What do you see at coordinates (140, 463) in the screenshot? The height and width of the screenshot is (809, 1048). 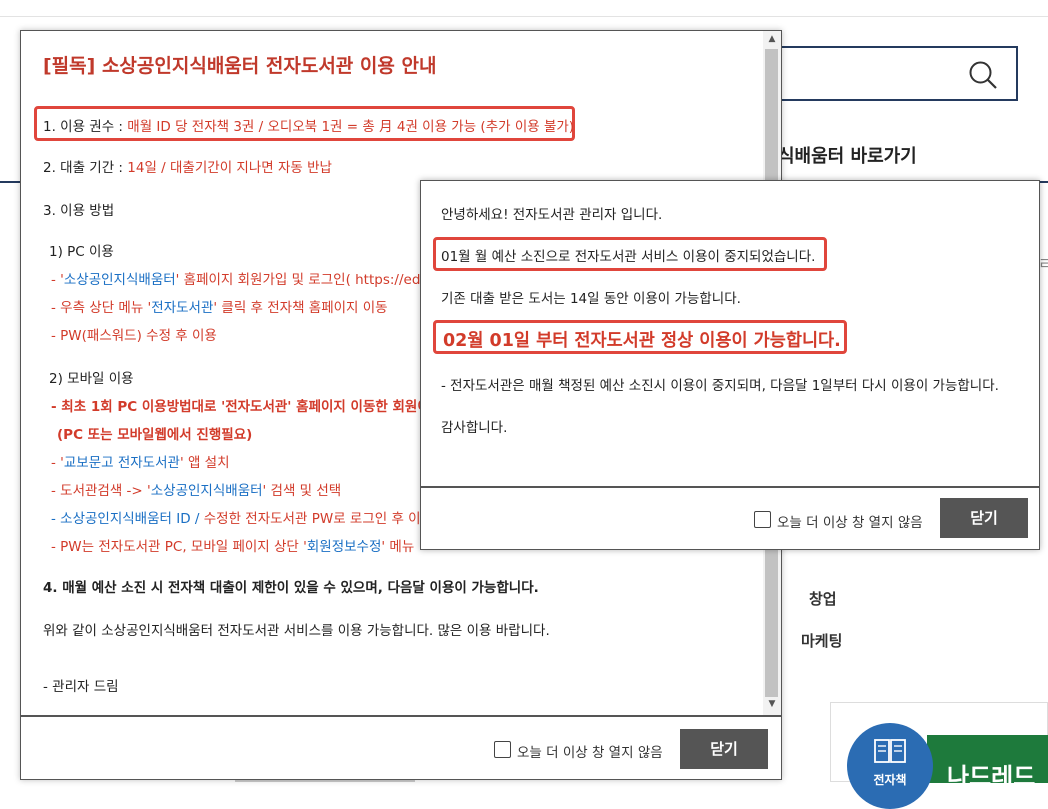 I see `mobile-step-2: - '교보문고 전자도서관' 앱 설치` at bounding box center [140, 463].